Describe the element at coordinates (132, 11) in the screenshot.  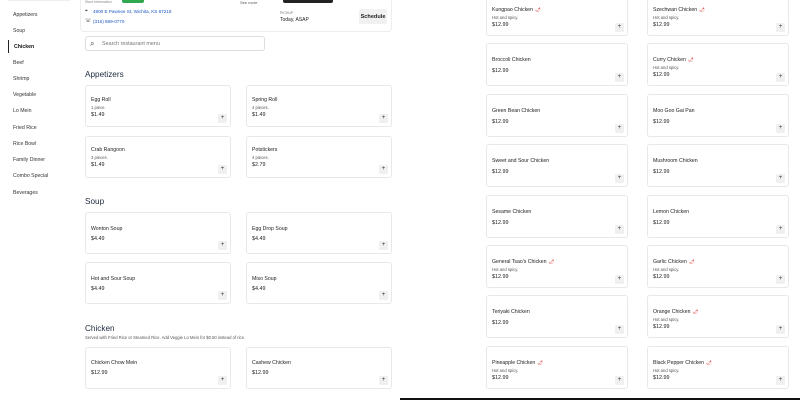
I see `address-link: 4900 E Pawnee St, Wichita, KS 67218` at that location.